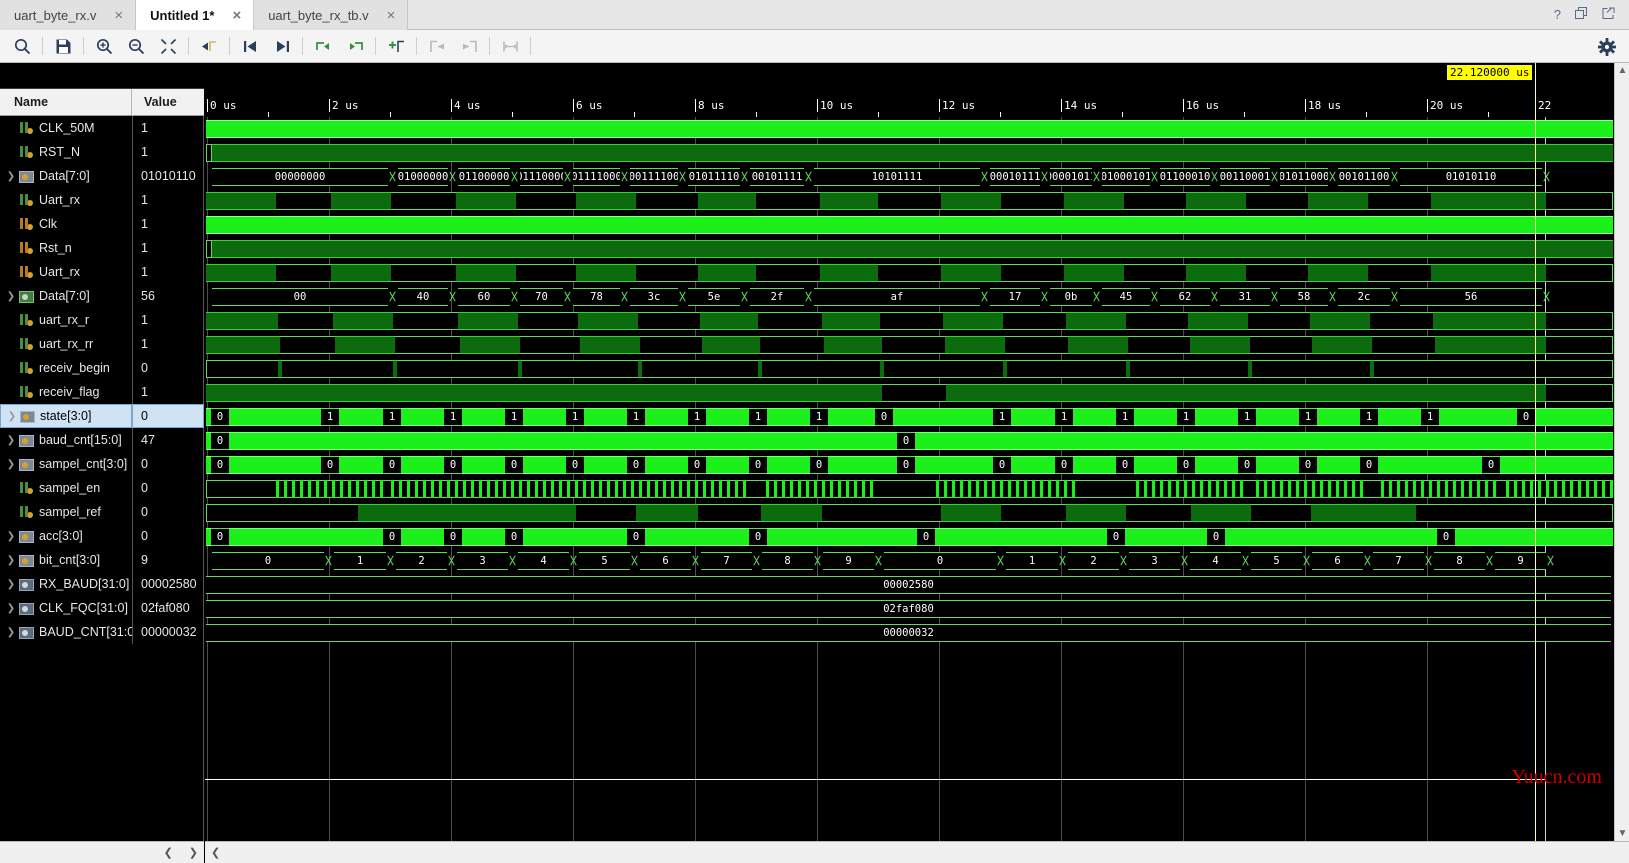 Image resolution: width=1629 pixels, height=863 pixels. I want to click on restore-icon, so click(1581, 14).